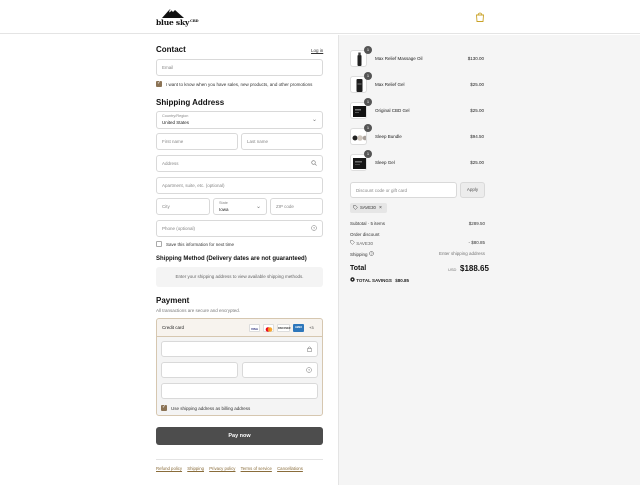  Describe the element at coordinates (239, 67) in the screenshot. I see `email-field: Email` at that location.